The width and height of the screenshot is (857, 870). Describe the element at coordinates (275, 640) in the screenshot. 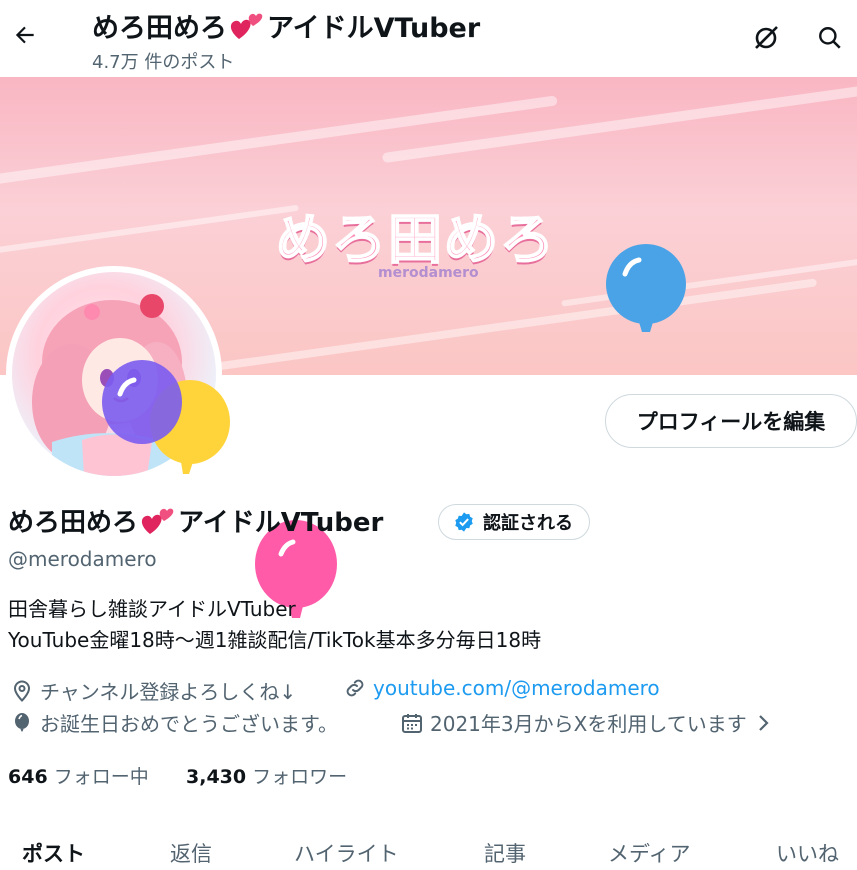

I see `bio-line-2: YouTube金曜18時〜週1雑談配信/TikTok基本多分毎日18時` at that location.